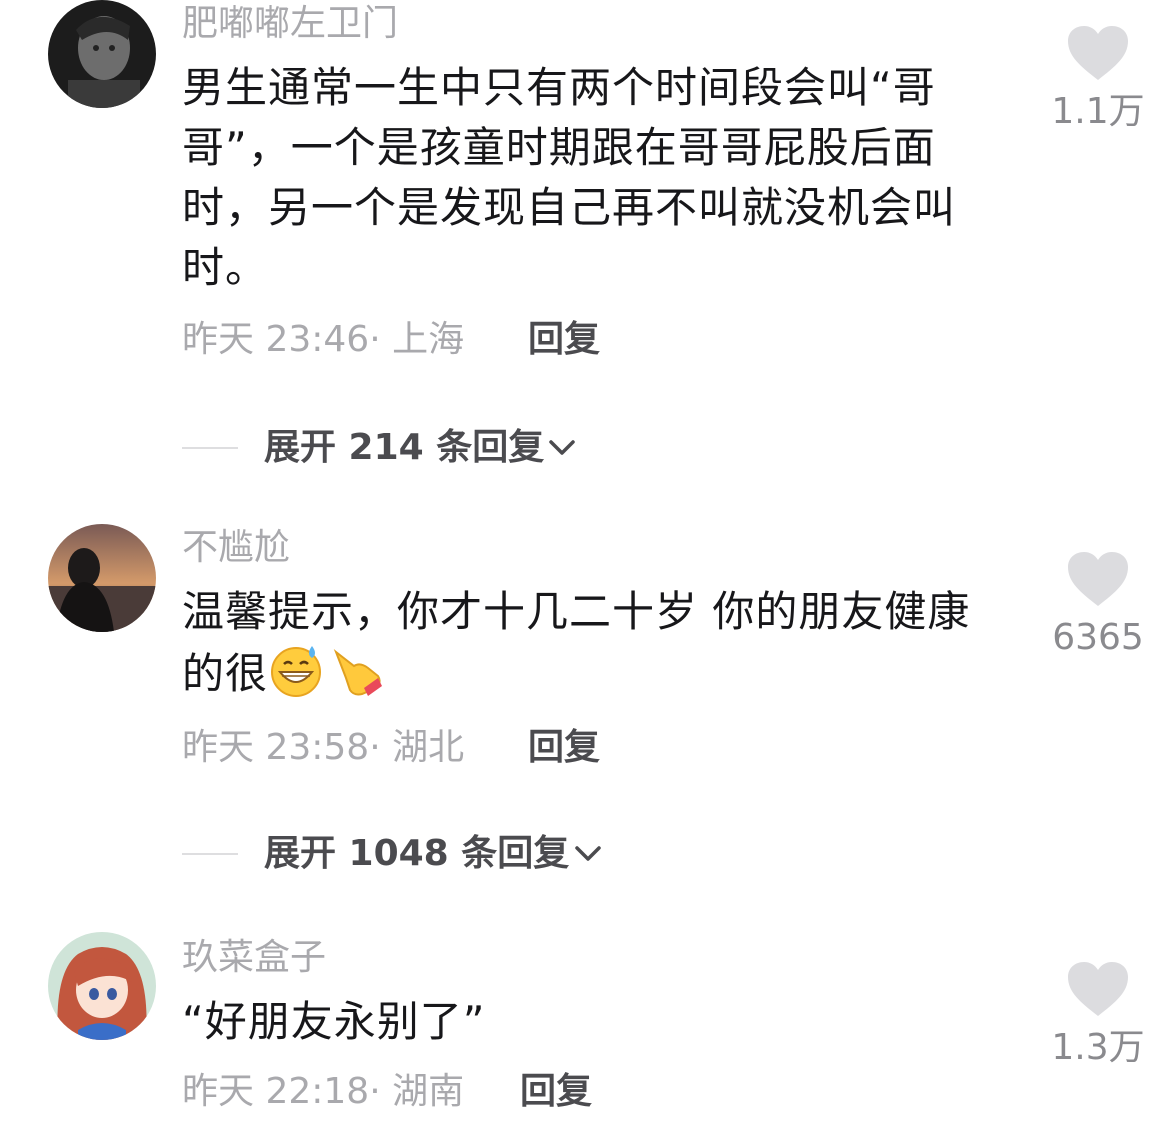 The width and height of the screenshot is (1170, 1136). I want to click on comment-meta: 昨天 23:58· 湖北, so click(323, 747).